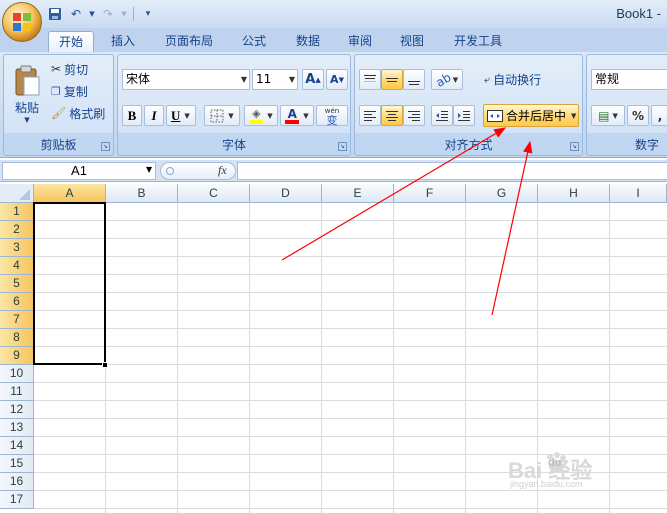 The width and height of the screenshot is (667, 513). Describe the element at coordinates (17, 392) in the screenshot. I see `row-header-11: 11` at that location.